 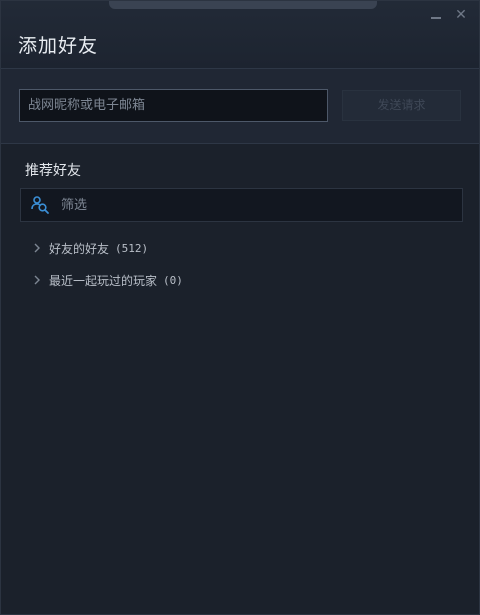 What do you see at coordinates (401, 105) in the screenshot?
I see `send-request-button: 发送请求` at bounding box center [401, 105].